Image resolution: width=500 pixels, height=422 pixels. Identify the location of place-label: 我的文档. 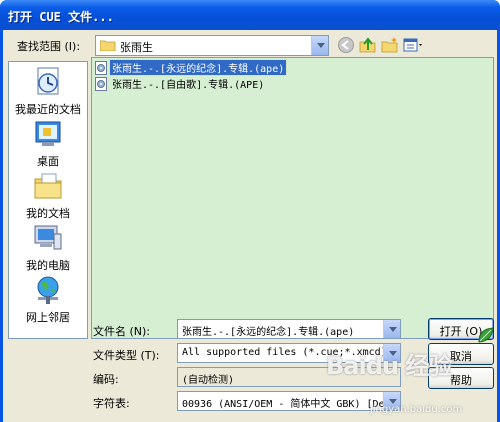
(48, 213).